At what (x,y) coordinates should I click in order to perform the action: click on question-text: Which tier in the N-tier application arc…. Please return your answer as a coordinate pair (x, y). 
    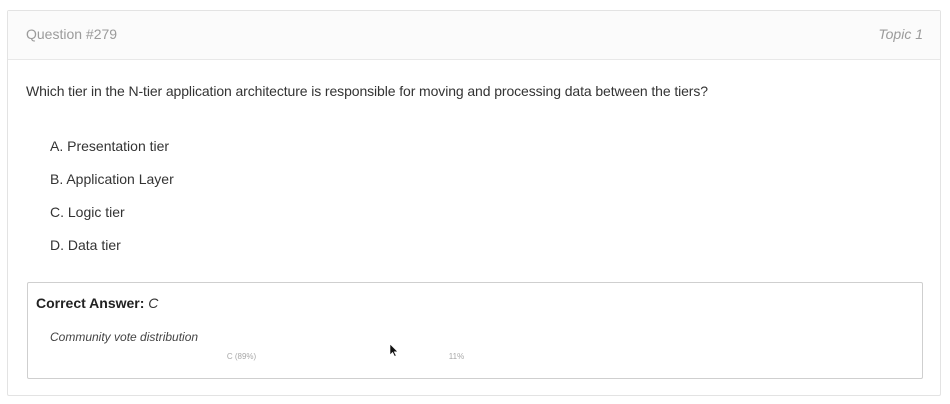
    Looking at the image, I should click on (367, 91).